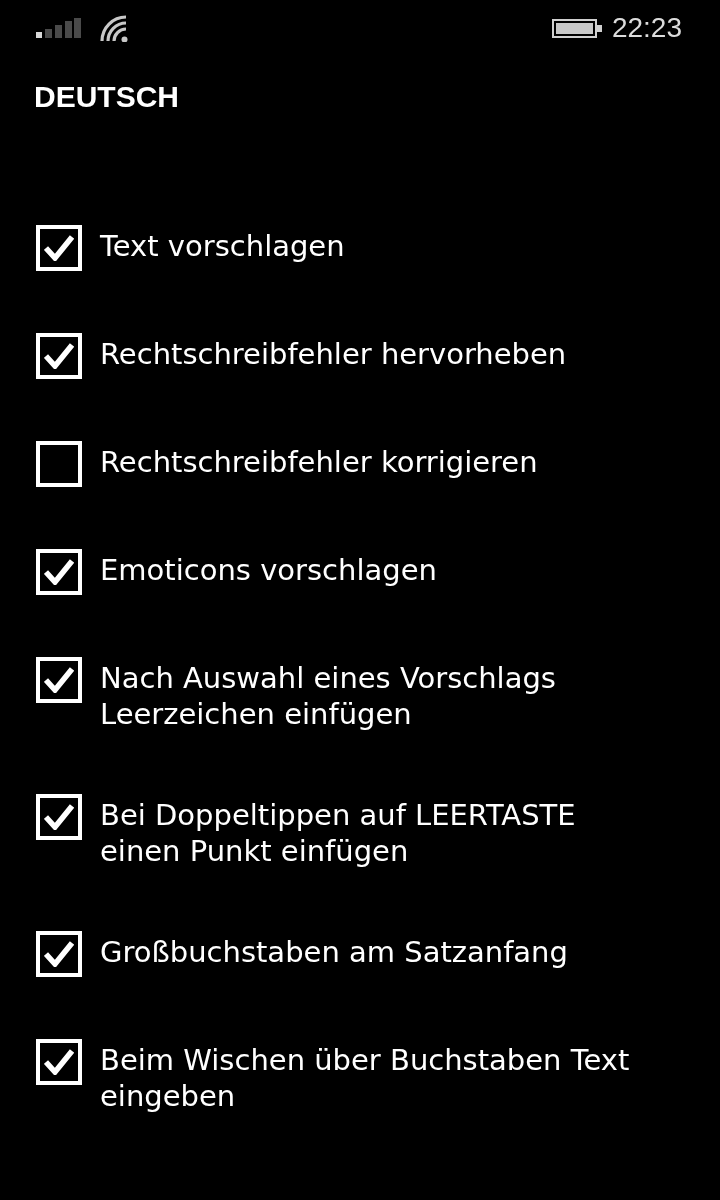 This screenshot has width=720, height=1200. I want to click on checkbox-label: Rechtschreibfehler hervorheben, so click(333, 354).